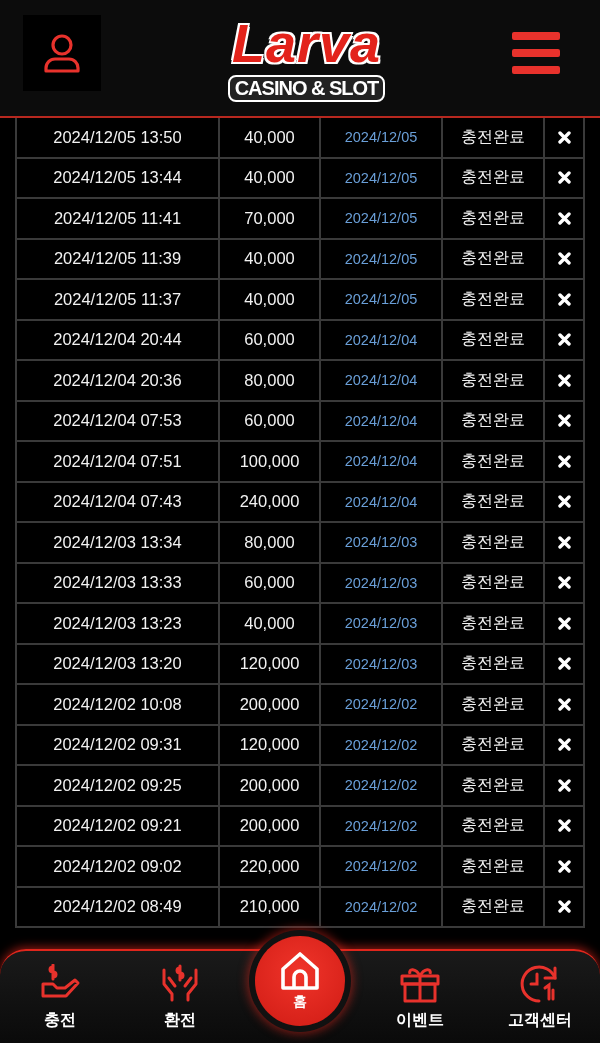 The image size is (600, 1043). Describe the element at coordinates (118, 420) in the screenshot. I see `table-cell: 2024/12/04 07:53` at that location.